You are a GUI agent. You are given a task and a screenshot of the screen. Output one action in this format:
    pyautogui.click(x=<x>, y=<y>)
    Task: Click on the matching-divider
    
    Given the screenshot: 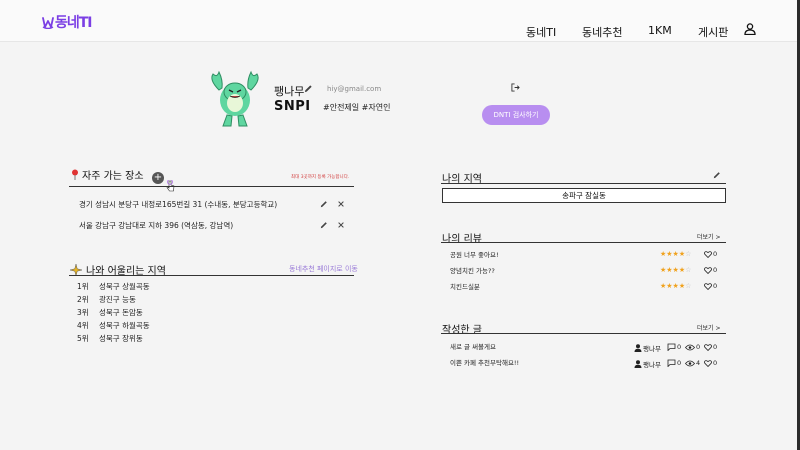 What is the action you would take?
    pyautogui.click(x=211, y=275)
    